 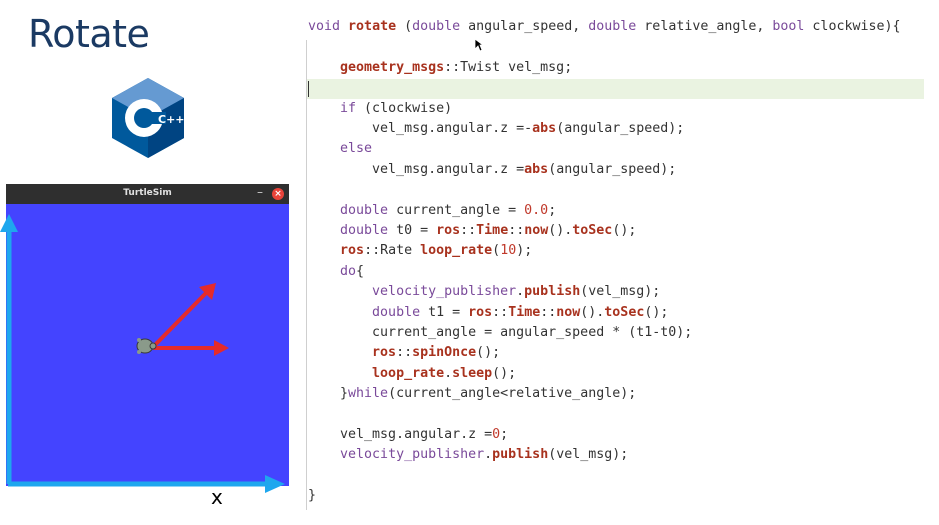 What do you see at coordinates (221, 348) in the screenshot?
I see `initial-heading-arrowhead` at bounding box center [221, 348].